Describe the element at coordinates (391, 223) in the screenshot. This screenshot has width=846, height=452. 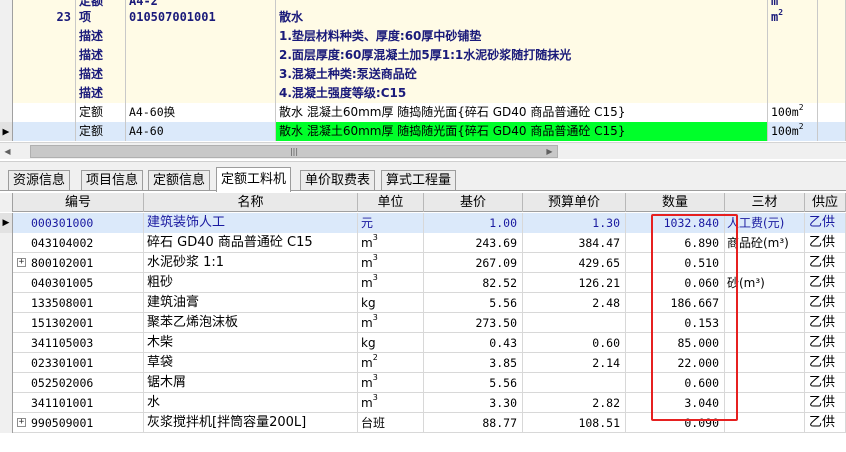
I see `resource-unit: 元` at that location.